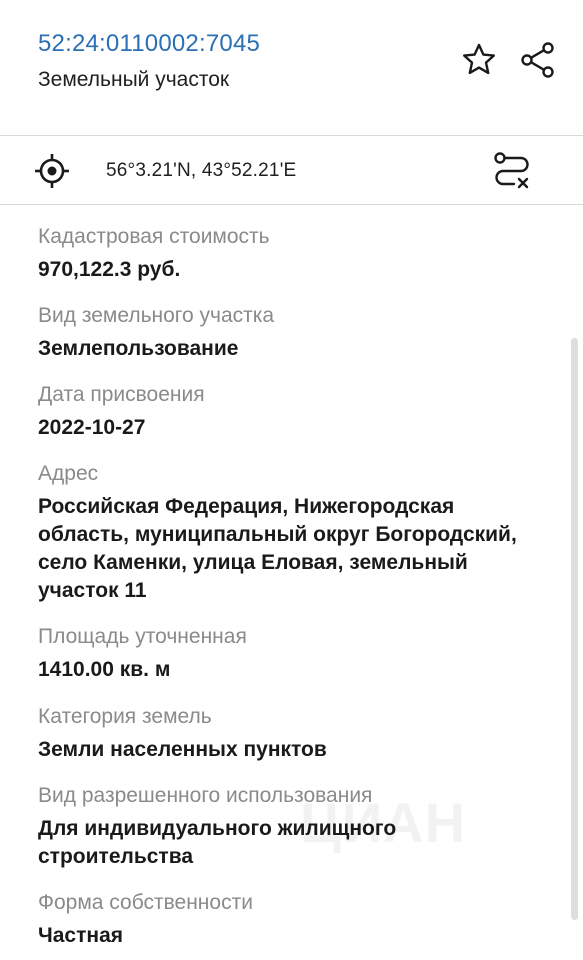 Image resolution: width=583 pixels, height=960 pixels. I want to click on share-icon, so click(538, 60).